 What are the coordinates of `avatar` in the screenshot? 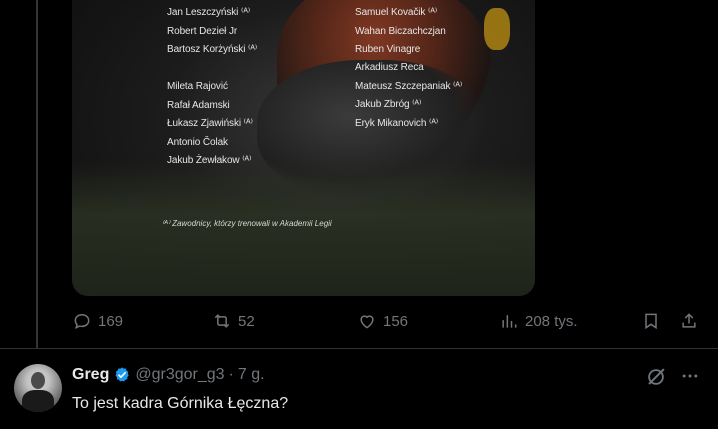 It's located at (38, 388).